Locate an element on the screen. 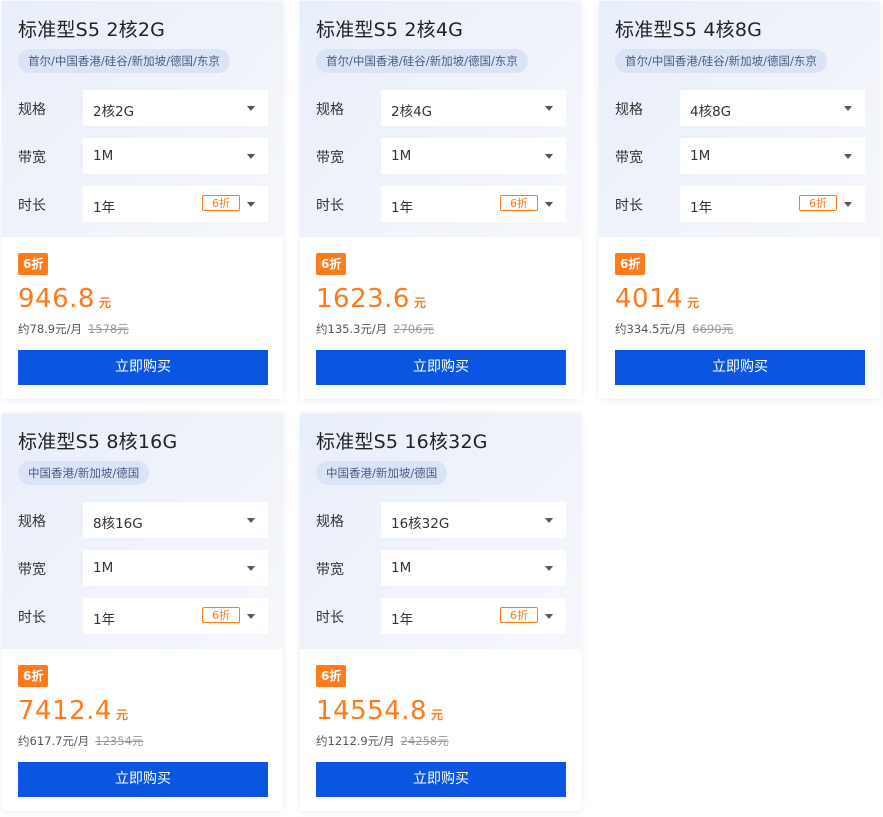 The image size is (883, 817). monthly-amount: 约135.3元/月 is located at coordinates (352, 329).